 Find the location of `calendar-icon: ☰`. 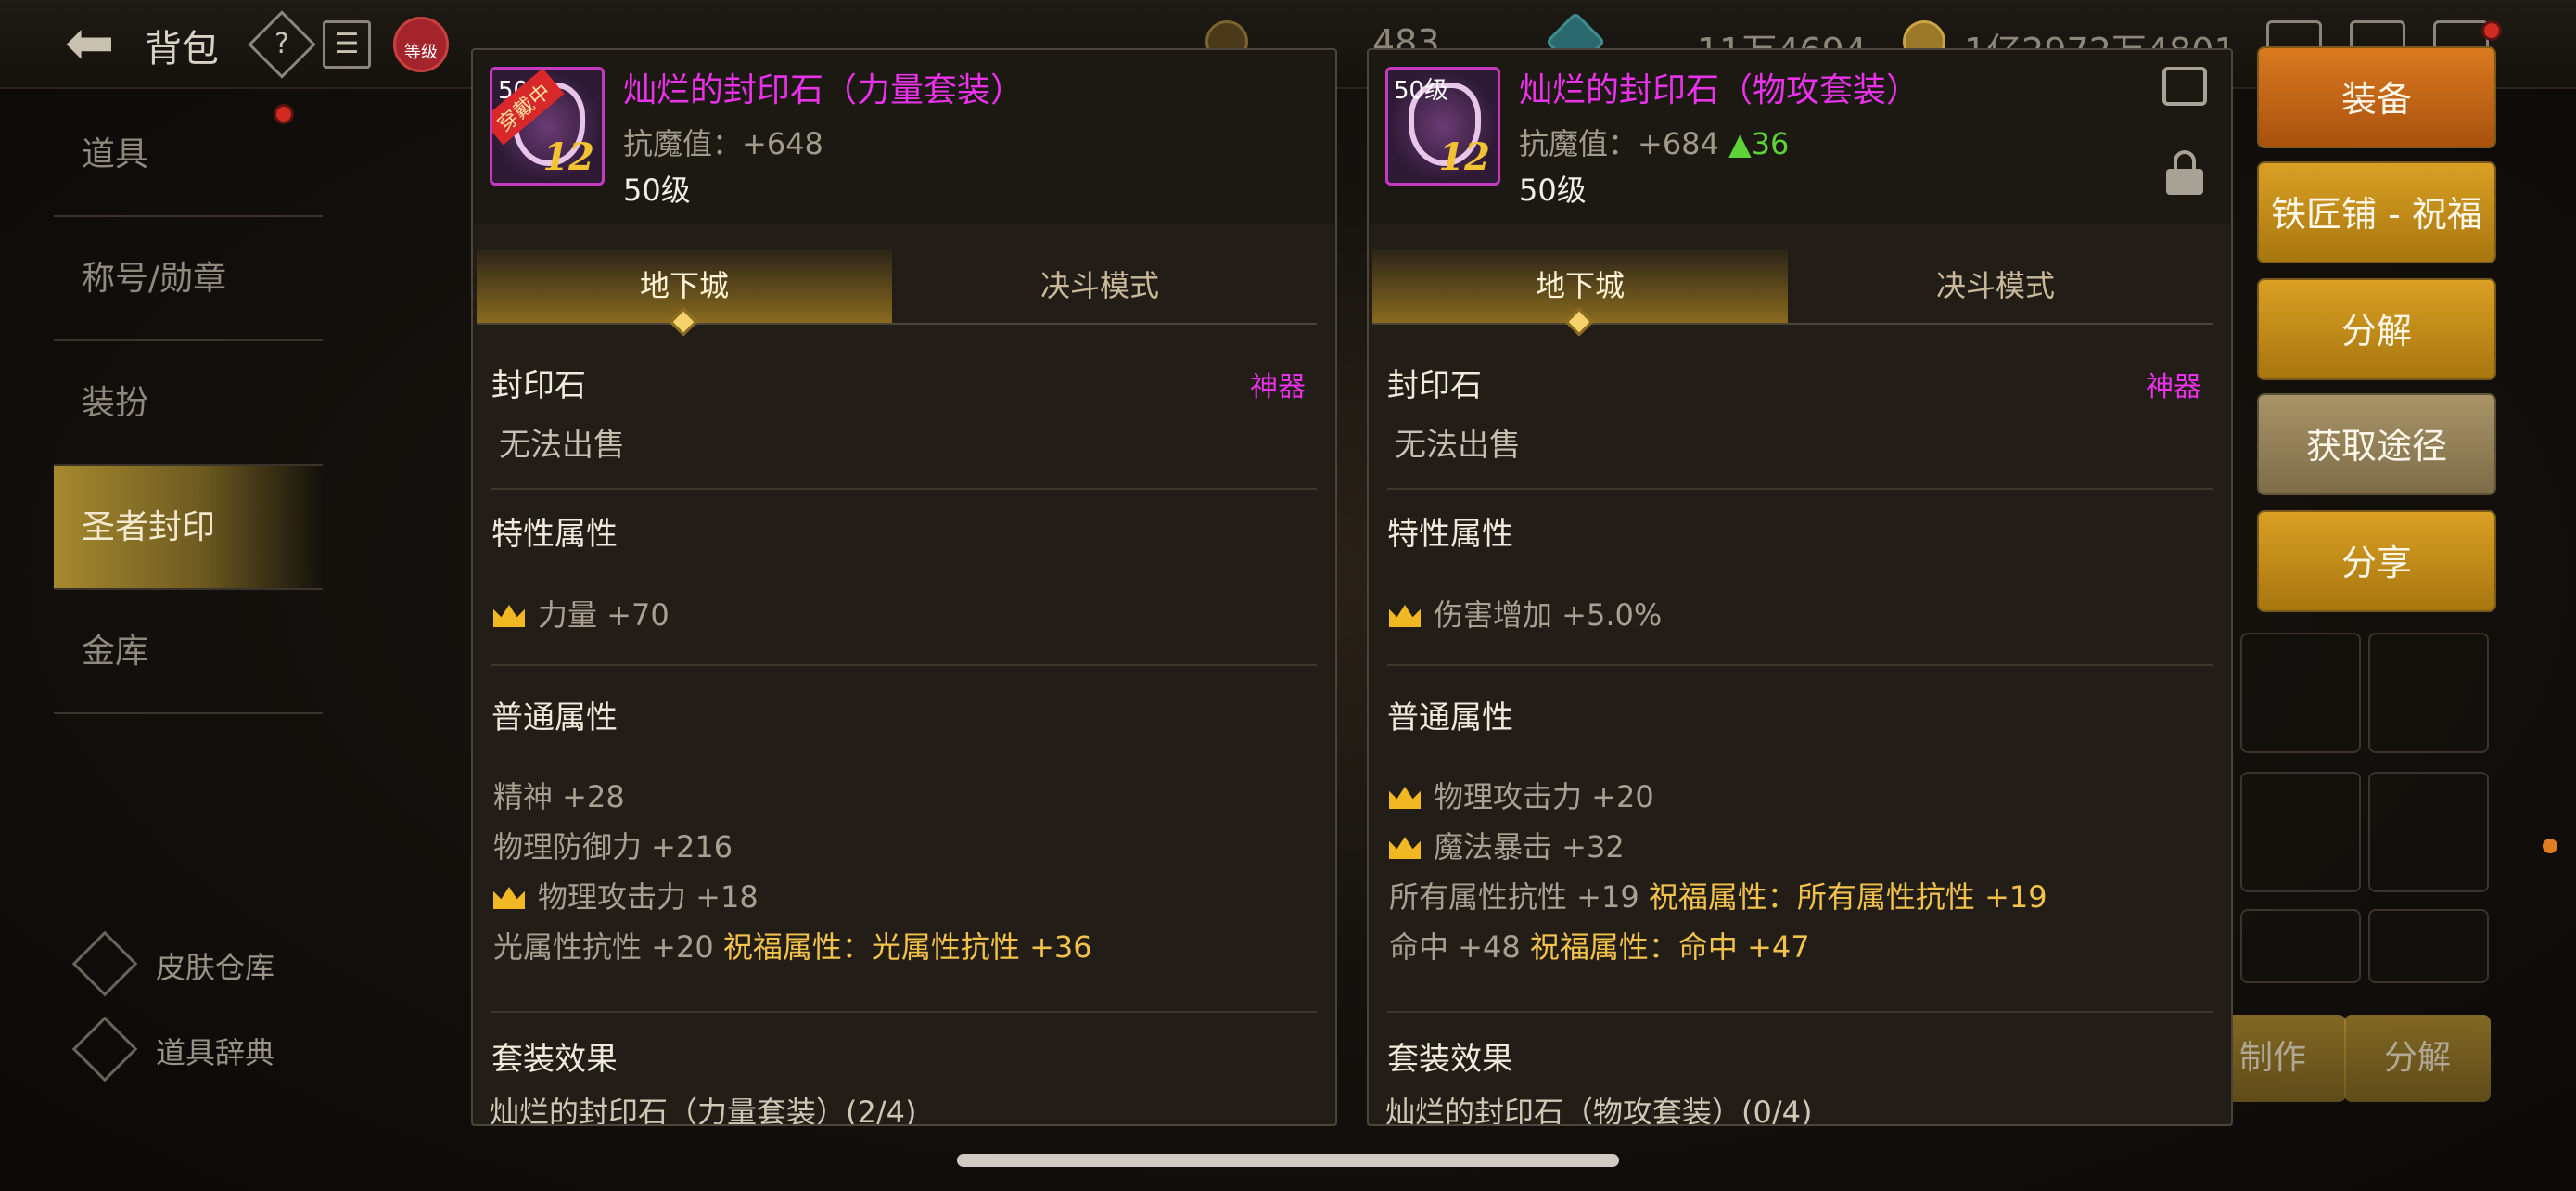

calendar-icon: ☰ is located at coordinates (347, 44).